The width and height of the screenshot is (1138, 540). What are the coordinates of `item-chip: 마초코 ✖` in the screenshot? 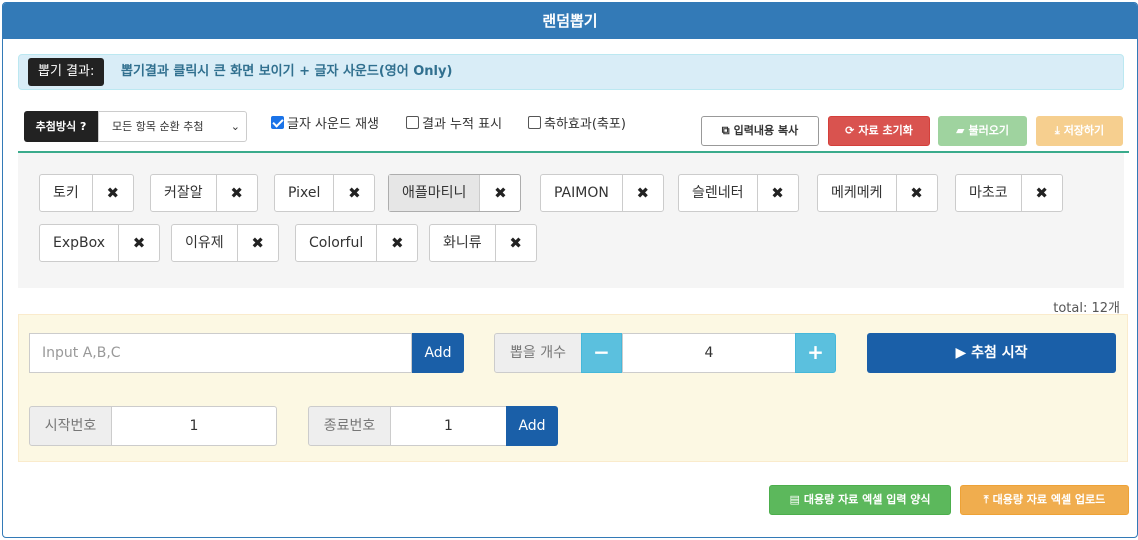 It's located at (1009, 193).